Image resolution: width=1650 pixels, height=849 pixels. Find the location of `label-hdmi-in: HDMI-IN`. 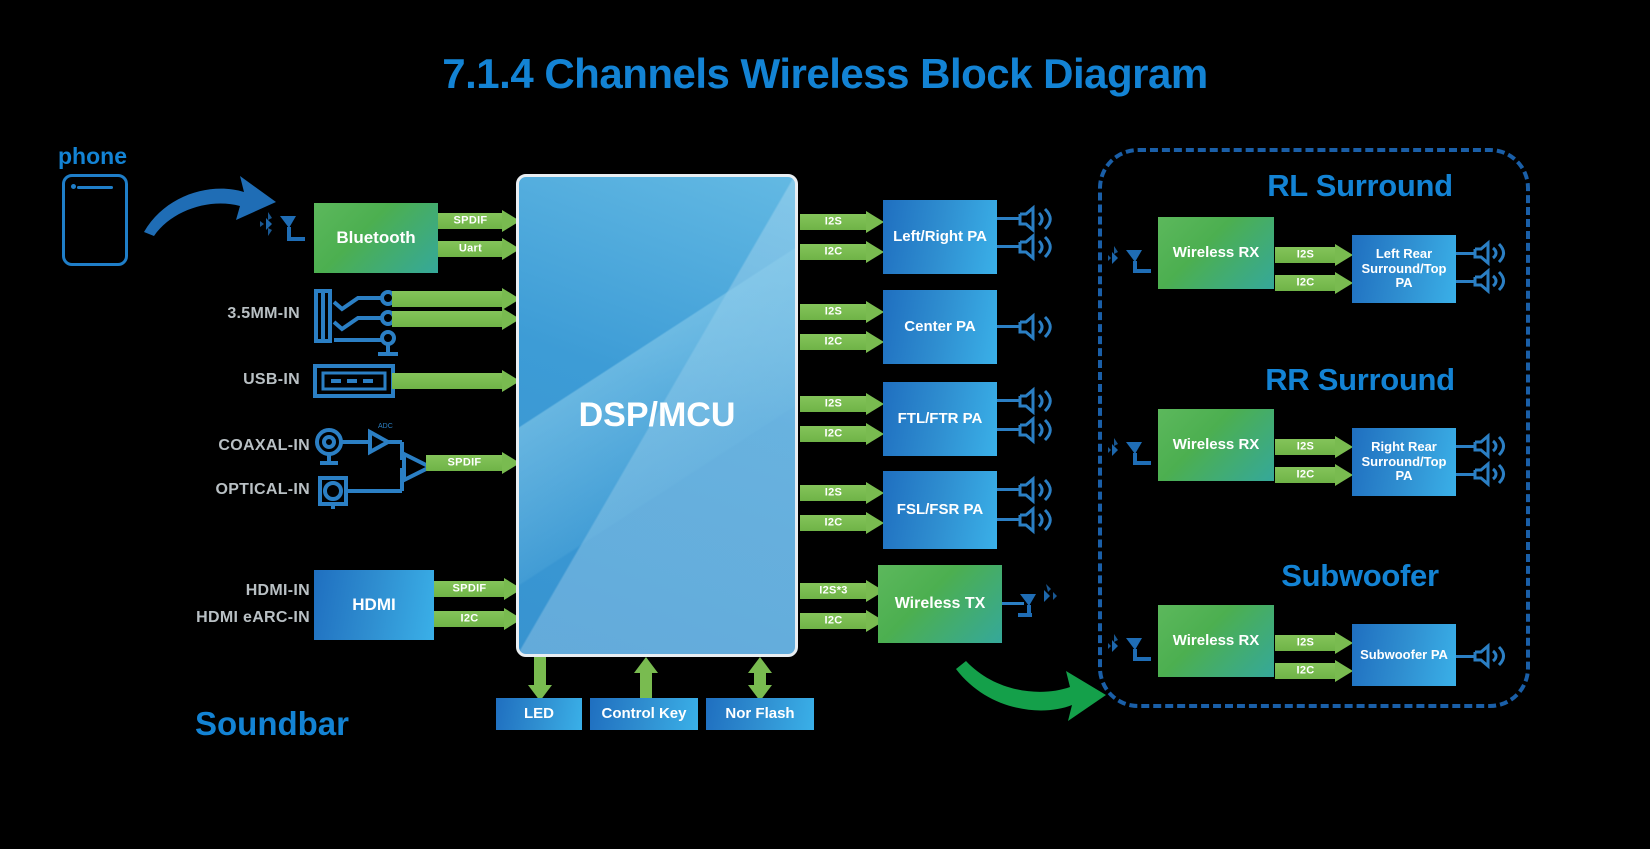

label-hdmi-in: HDMI-IN is located at coordinates (277, 590).